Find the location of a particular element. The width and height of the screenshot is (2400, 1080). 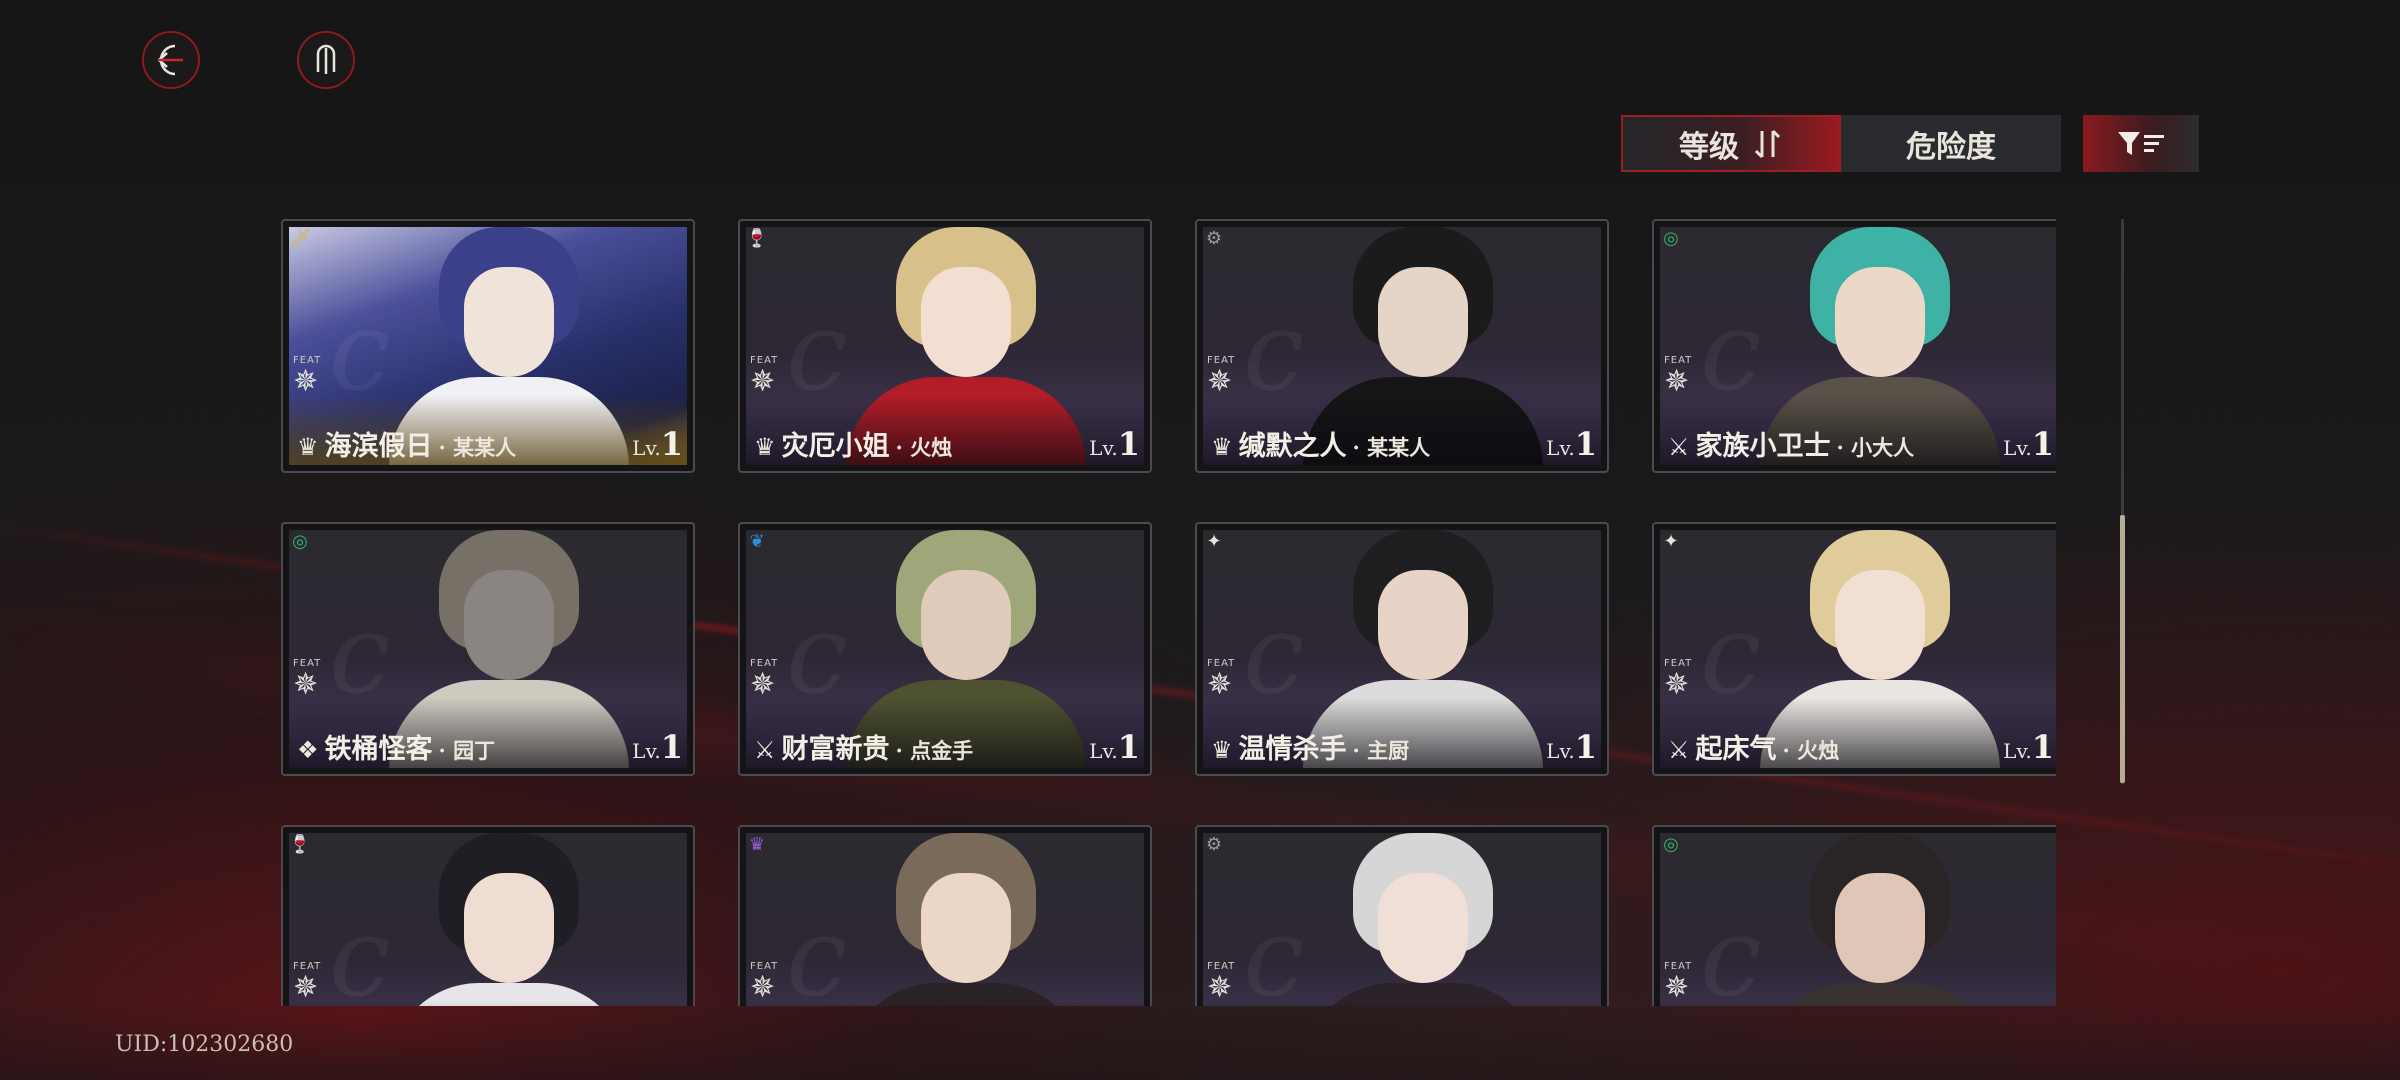

gear-icon: ⚙ is located at coordinates (1214, 844).